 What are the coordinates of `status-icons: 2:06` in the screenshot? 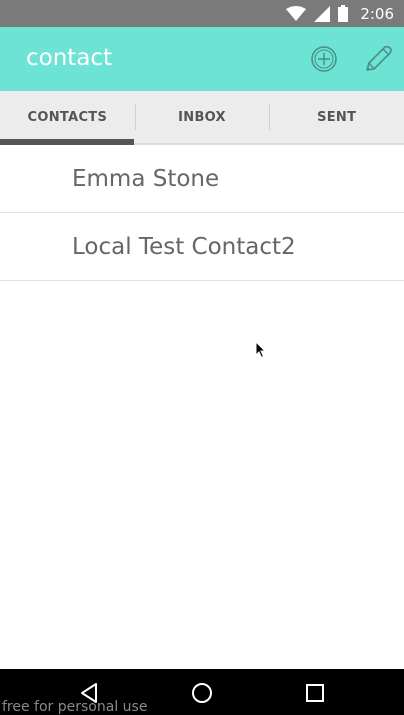 It's located at (340, 13).